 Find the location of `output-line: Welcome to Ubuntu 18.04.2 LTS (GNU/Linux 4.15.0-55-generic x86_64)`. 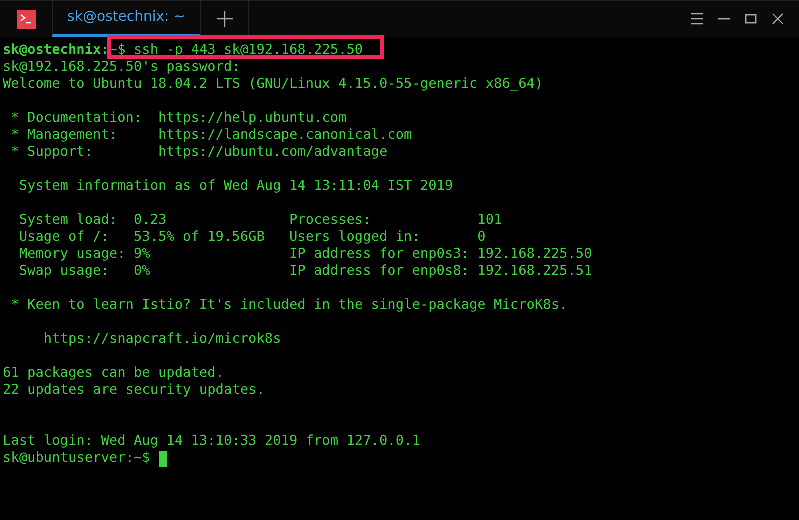

output-line: Welcome to Ubuntu 18.04.2 LTS (GNU/Linux 4.15.0-55-generic x86_64) is located at coordinates (273, 84).